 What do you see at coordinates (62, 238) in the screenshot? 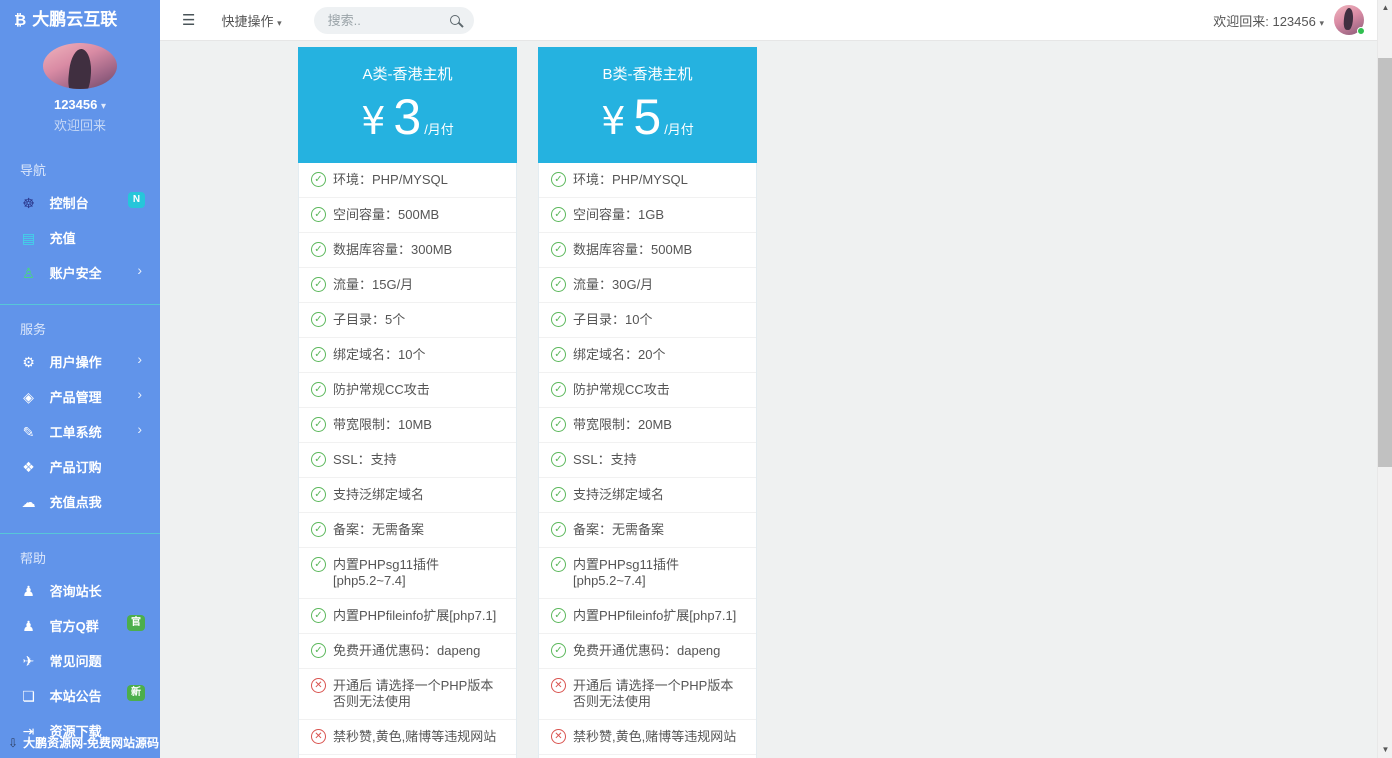
I see `sidebar-item-label: 充值` at bounding box center [62, 238].